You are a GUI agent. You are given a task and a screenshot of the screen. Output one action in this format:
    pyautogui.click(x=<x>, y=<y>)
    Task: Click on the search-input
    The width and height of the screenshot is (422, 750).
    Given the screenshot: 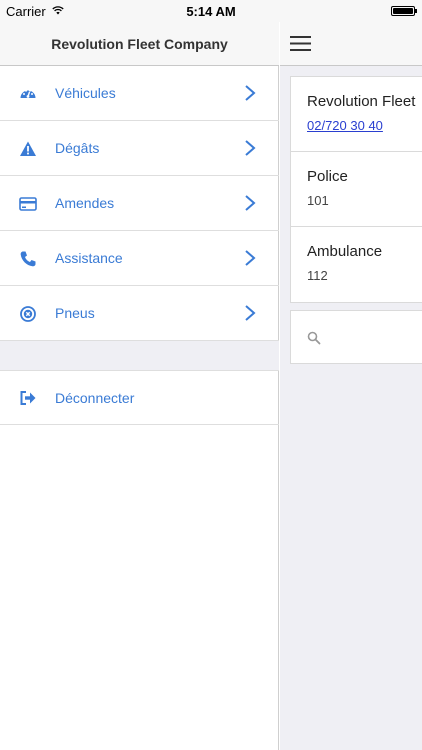 What is the action you would take?
    pyautogui.click(x=356, y=337)
    